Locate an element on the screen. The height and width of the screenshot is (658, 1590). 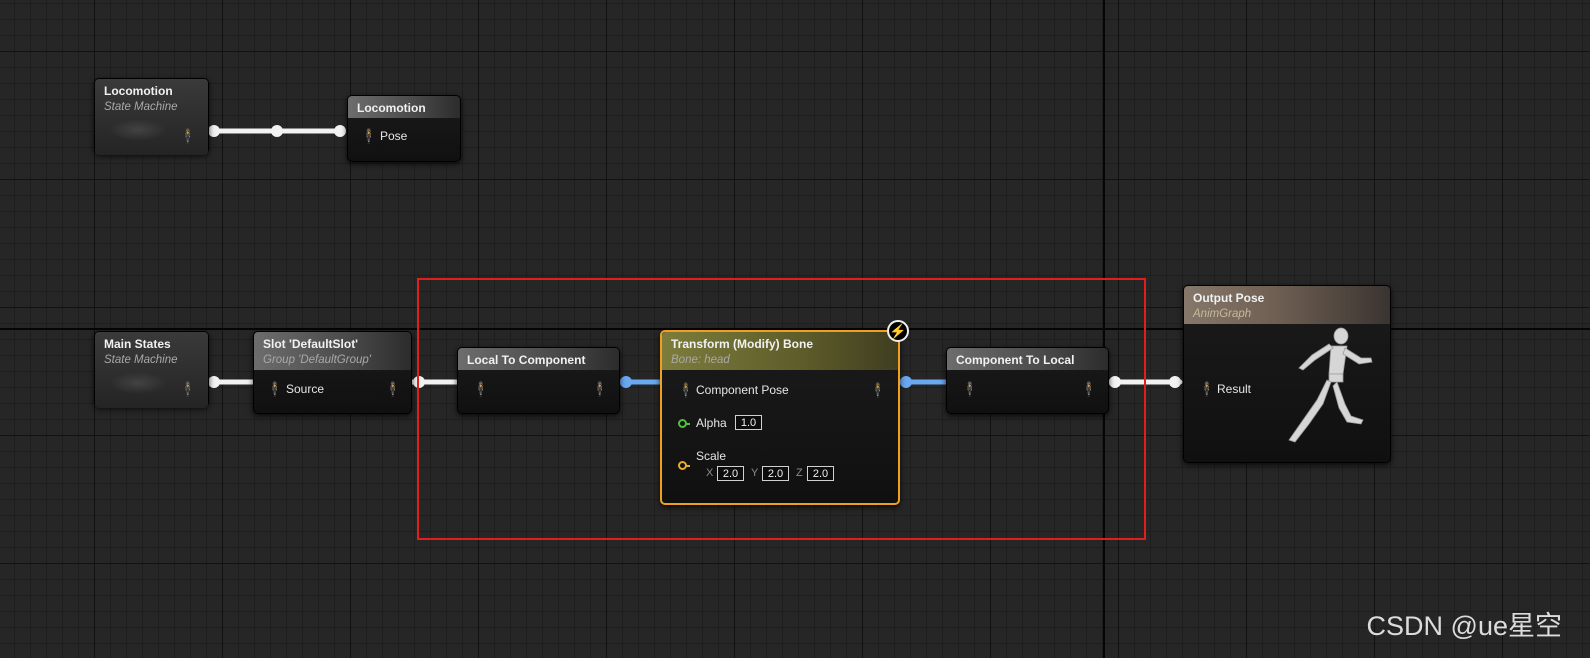
wire-knot-start is located at coordinates (214, 131).